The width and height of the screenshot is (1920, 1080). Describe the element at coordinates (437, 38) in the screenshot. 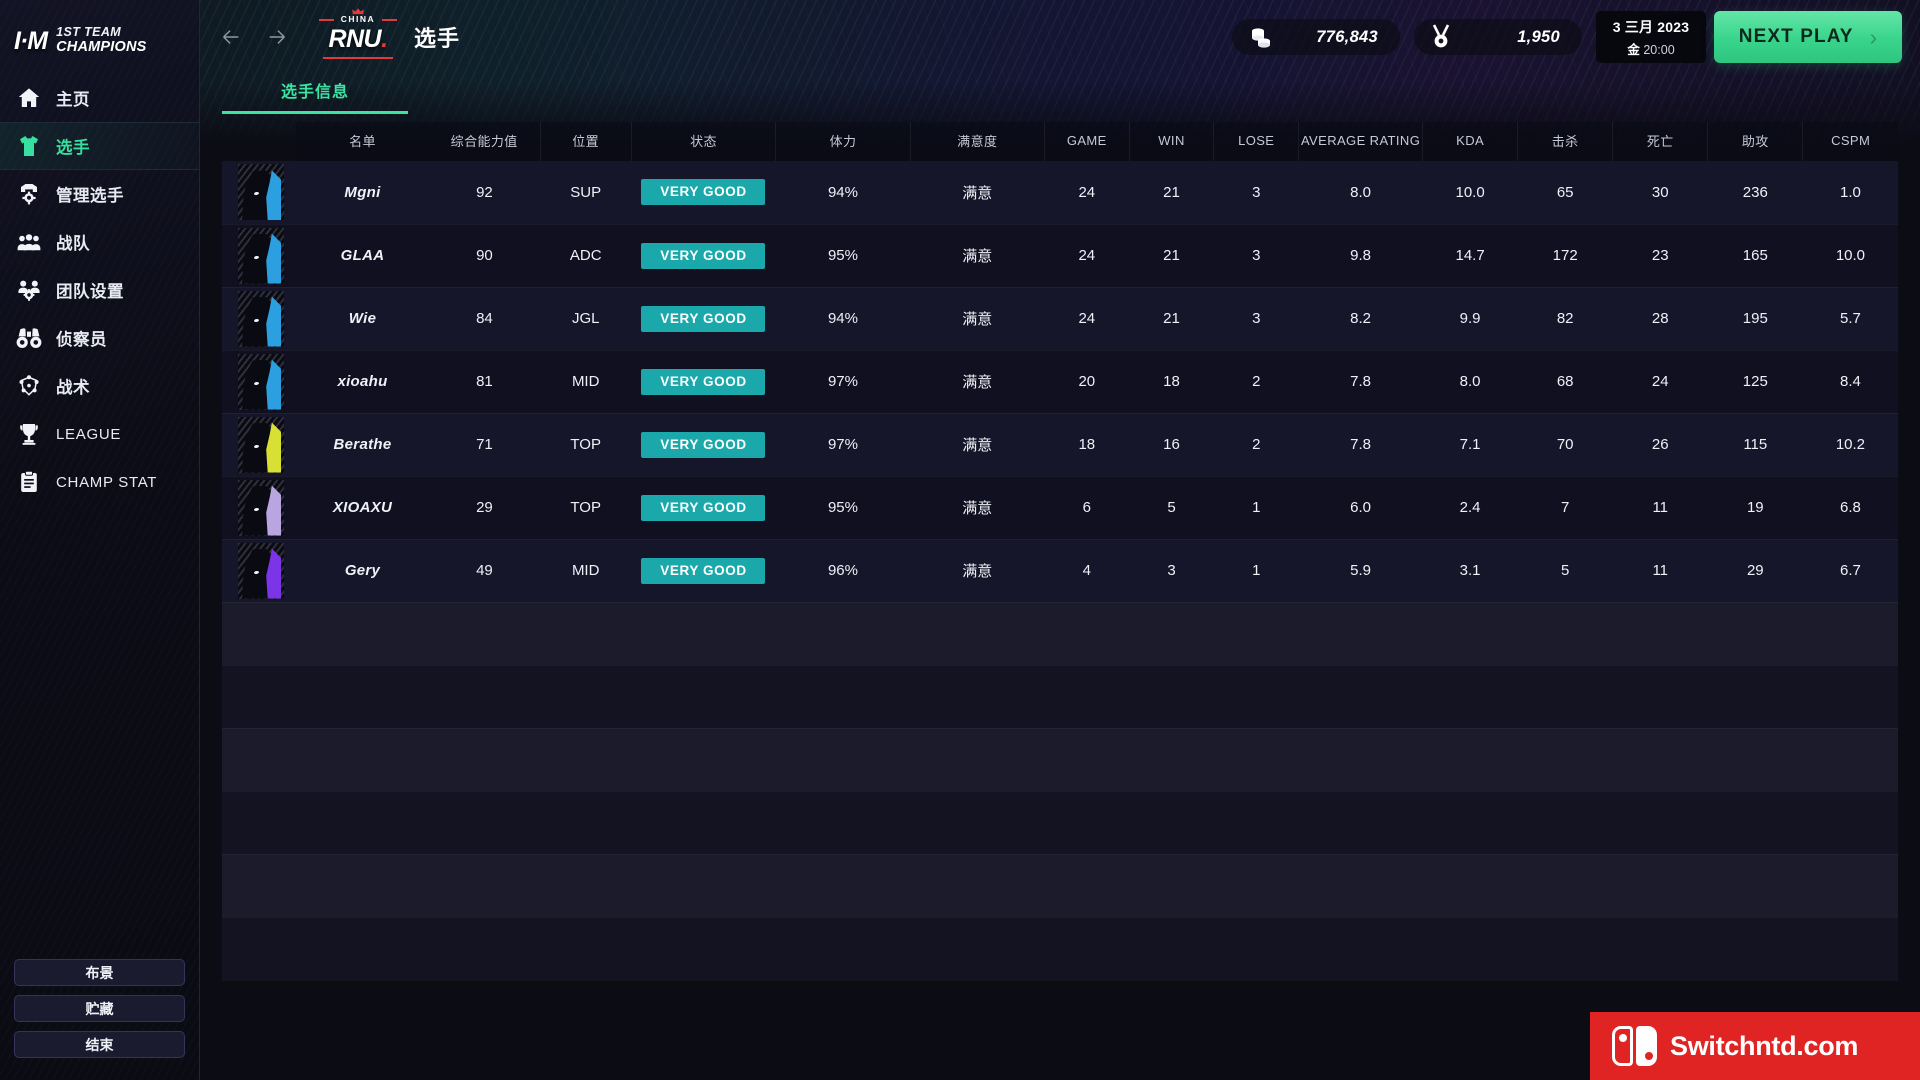

I see `page-title: 选手` at that location.